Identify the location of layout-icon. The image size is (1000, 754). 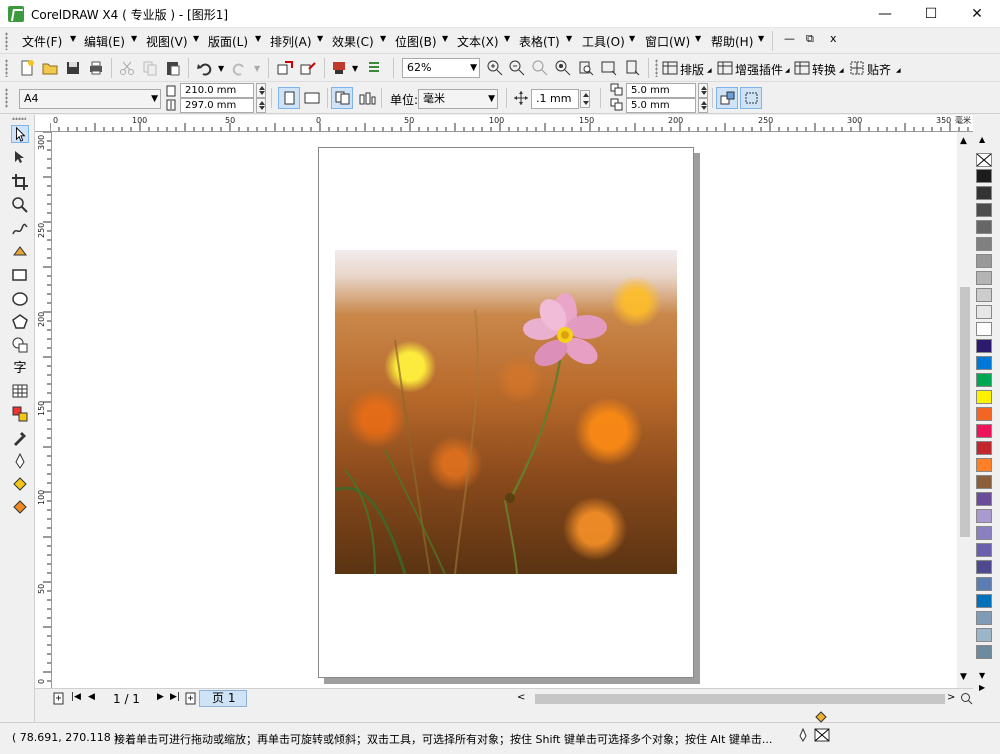
(670, 68).